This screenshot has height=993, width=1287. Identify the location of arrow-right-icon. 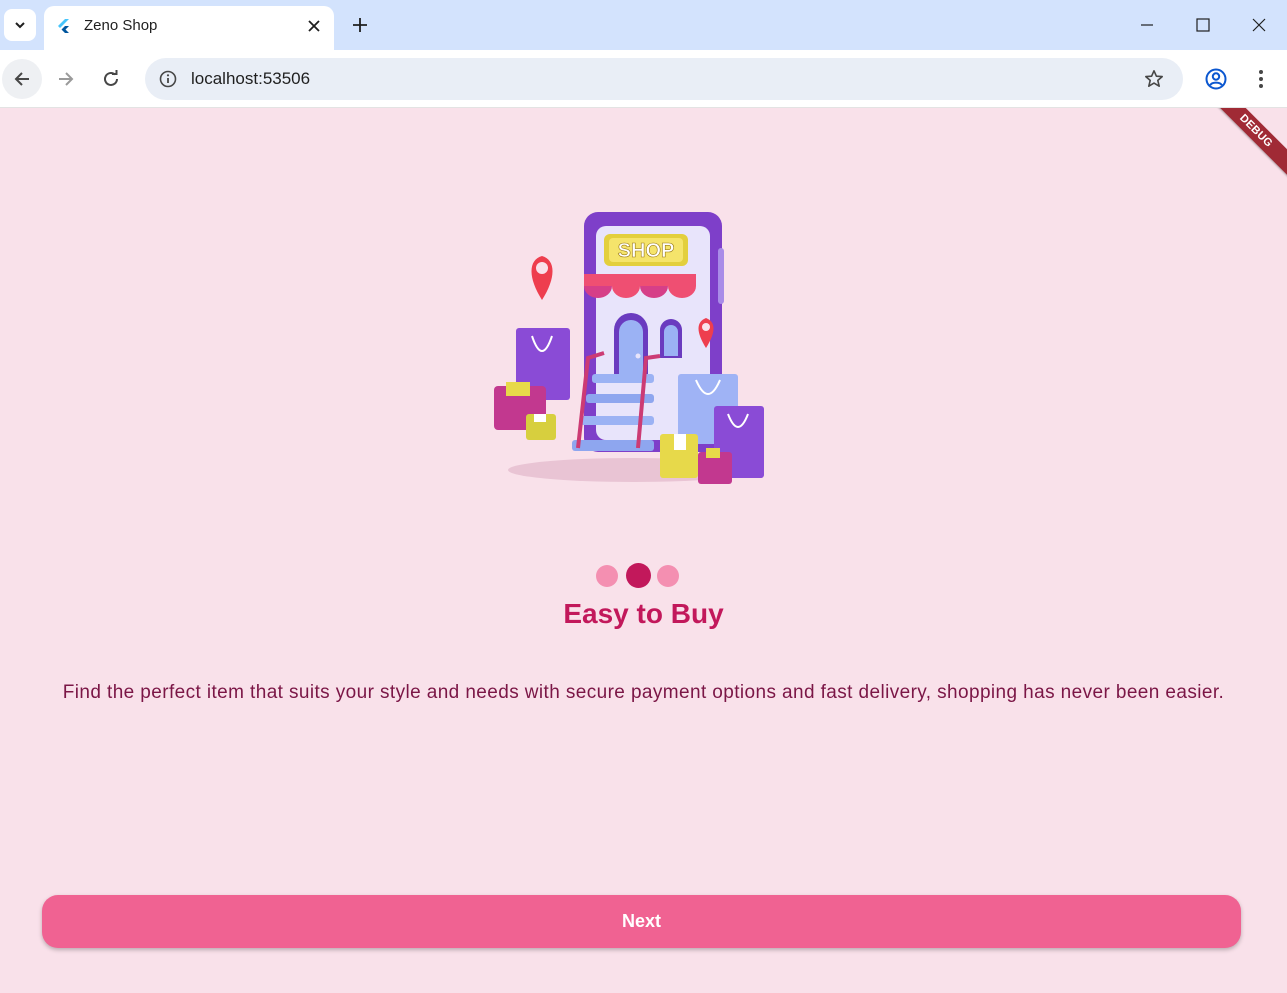
(66, 79).